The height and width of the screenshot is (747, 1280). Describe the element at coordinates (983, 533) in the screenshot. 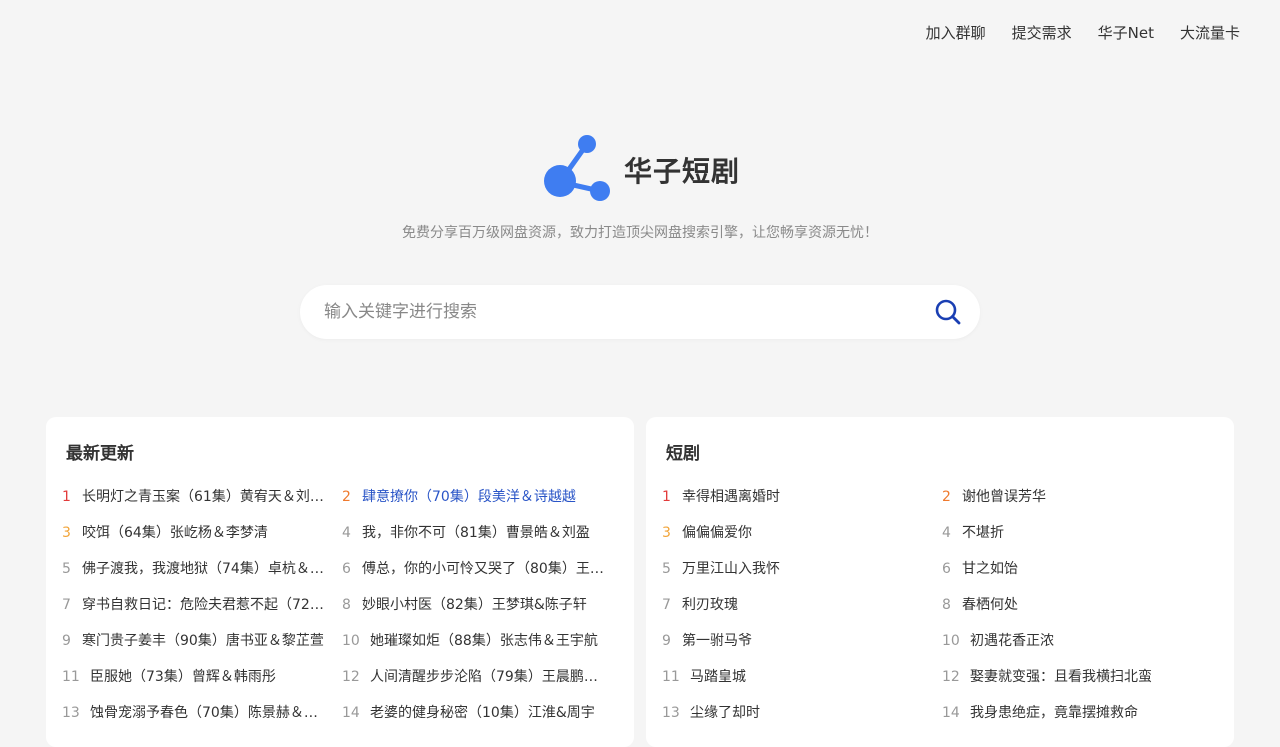

I see `item-title: 不堪折` at that location.